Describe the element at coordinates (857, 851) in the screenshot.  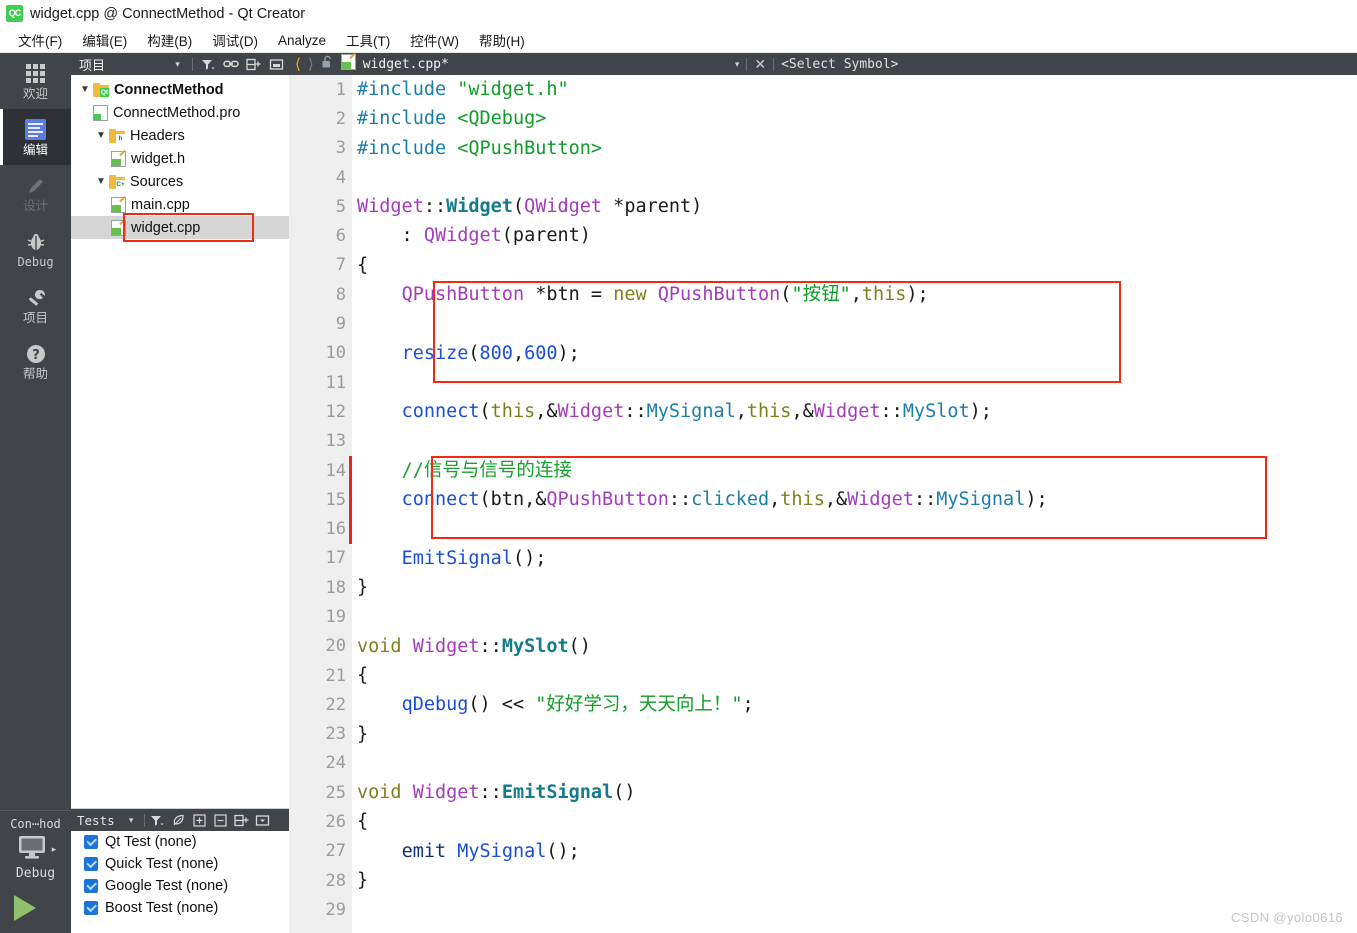
I see `code-line: emit MySignal ();` at that location.